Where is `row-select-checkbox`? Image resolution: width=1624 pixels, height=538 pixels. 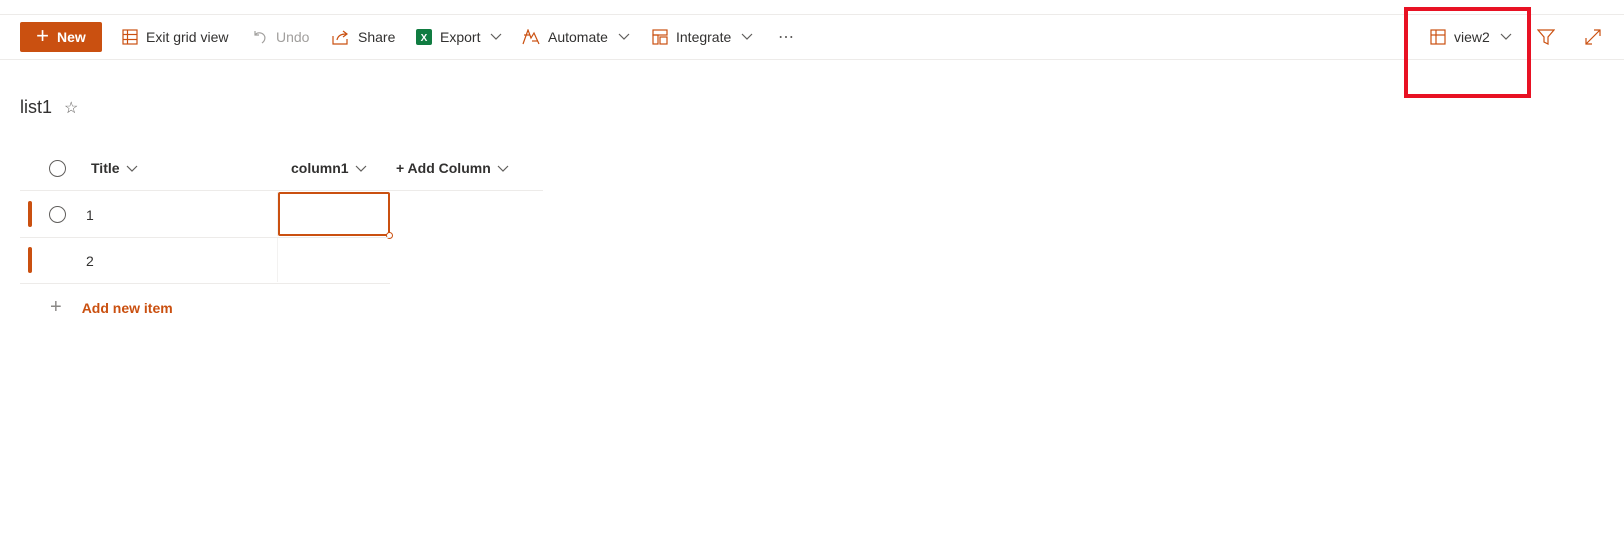 row-select-checkbox is located at coordinates (57, 214).